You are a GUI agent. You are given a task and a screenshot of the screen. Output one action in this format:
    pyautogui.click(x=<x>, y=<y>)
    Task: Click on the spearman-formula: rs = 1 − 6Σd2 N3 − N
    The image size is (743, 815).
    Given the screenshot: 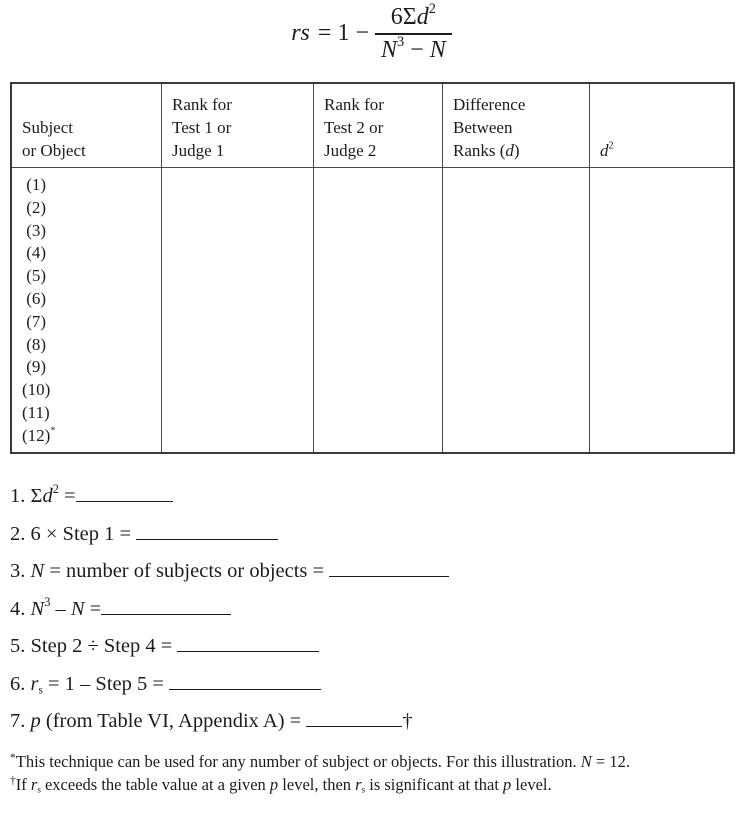 What is the action you would take?
    pyautogui.click(x=371, y=32)
    